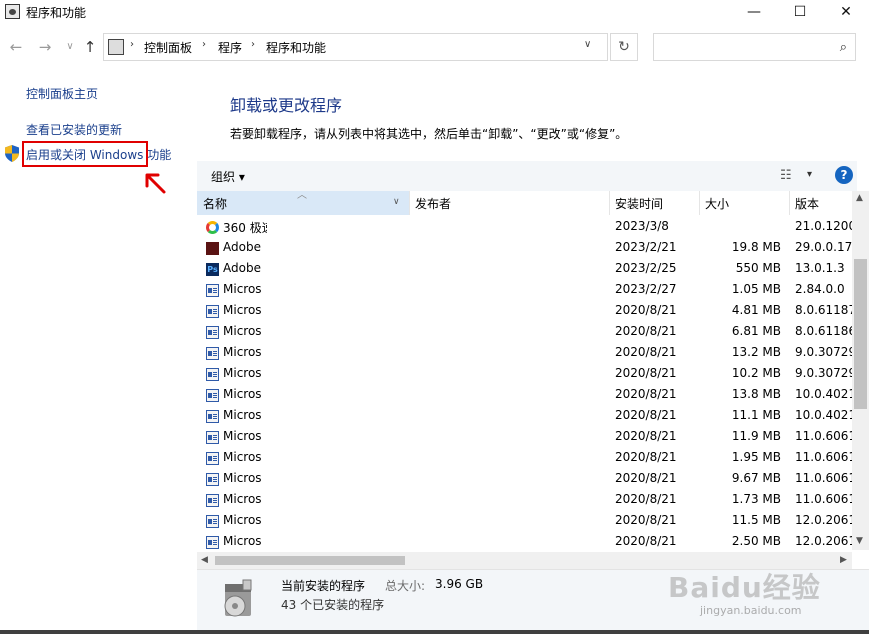 The height and width of the screenshot is (634, 869). What do you see at coordinates (524, 521) in the screenshot?
I see `table-row: Micros 2020/8/21 11.5 MB 12.0.2061` at bounding box center [524, 521].